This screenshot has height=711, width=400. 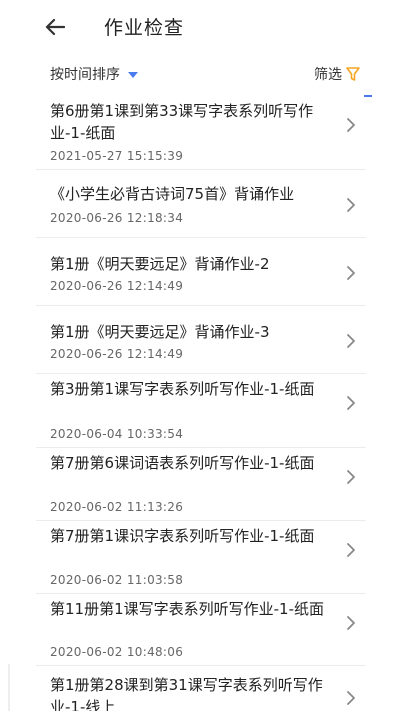 What do you see at coordinates (85, 75) in the screenshot?
I see `sort-label: 按时间排序` at bounding box center [85, 75].